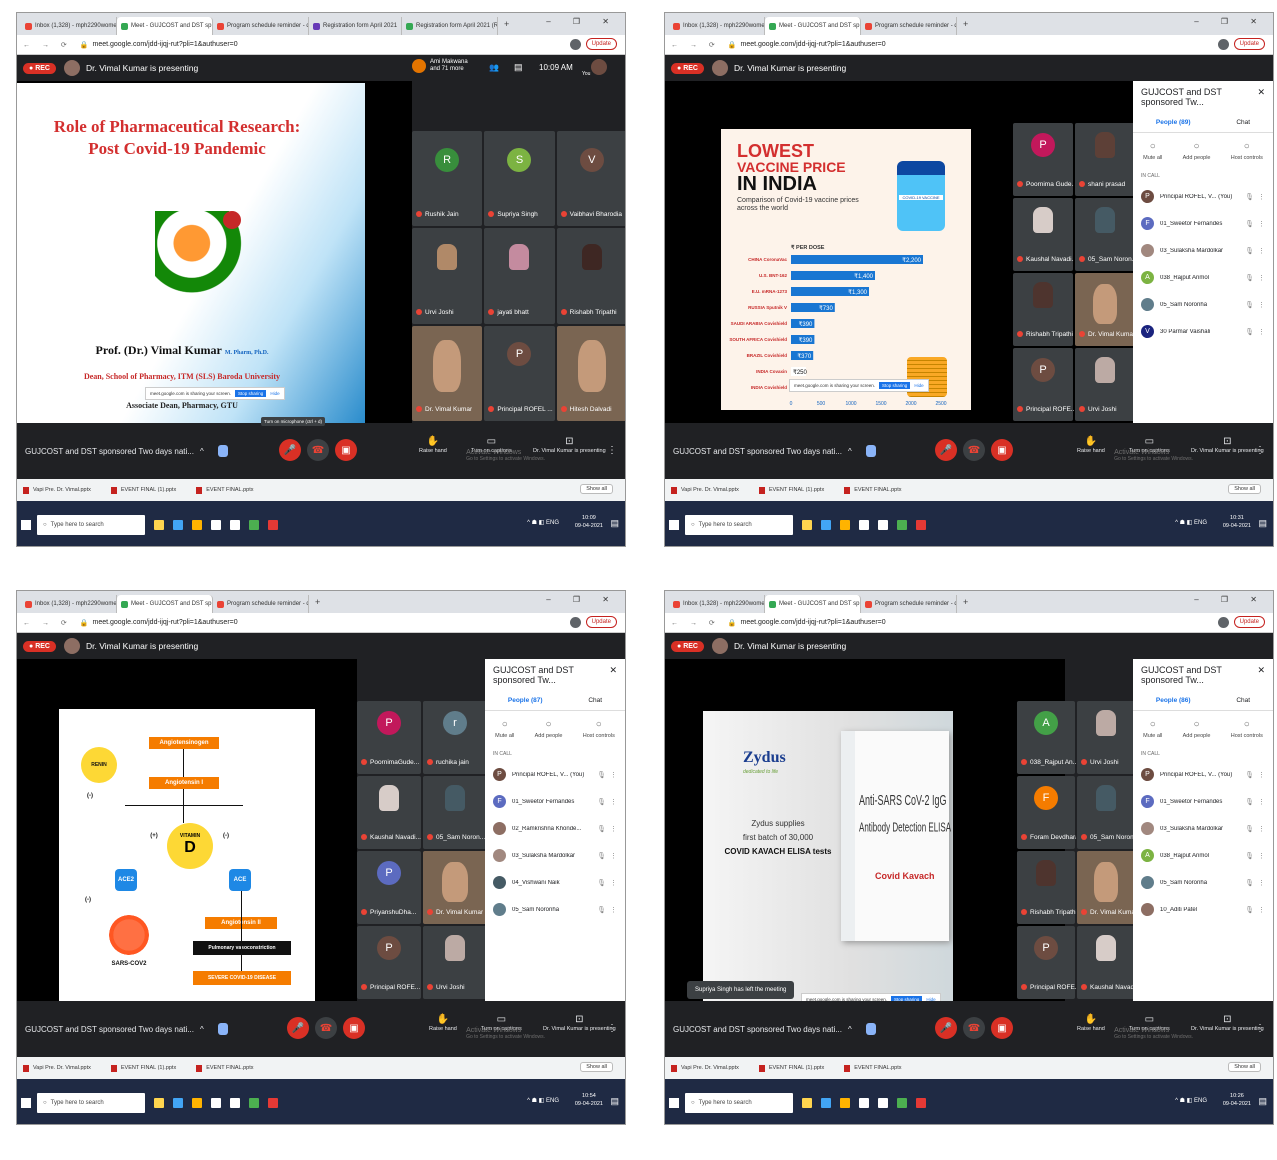  Describe the element at coordinates (356, 26) in the screenshot. I see `browser-tab: Registration form April 2021` at that location.